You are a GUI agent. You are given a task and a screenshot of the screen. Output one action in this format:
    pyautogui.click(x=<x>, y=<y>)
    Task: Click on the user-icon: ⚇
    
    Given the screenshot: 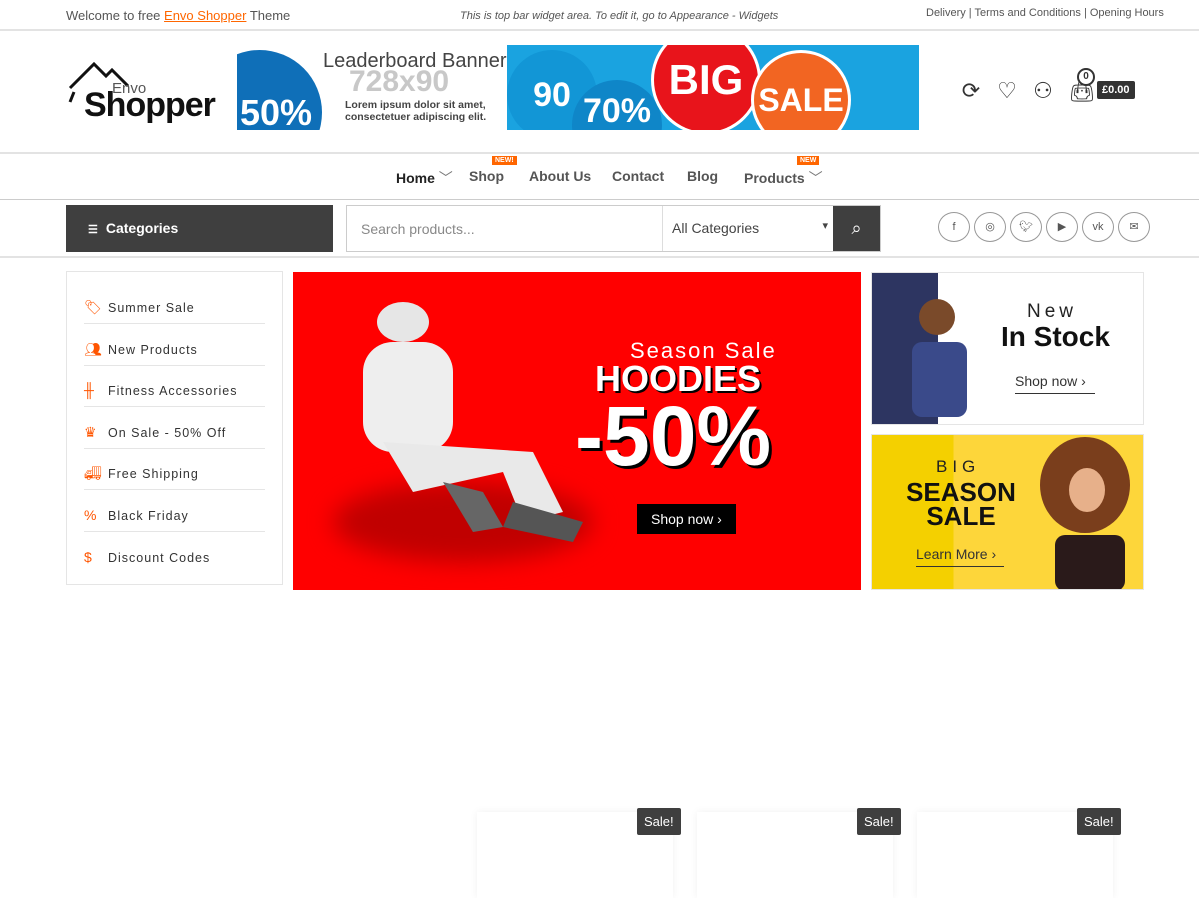 What is the action you would take?
    pyautogui.click(x=1043, y=91)
    